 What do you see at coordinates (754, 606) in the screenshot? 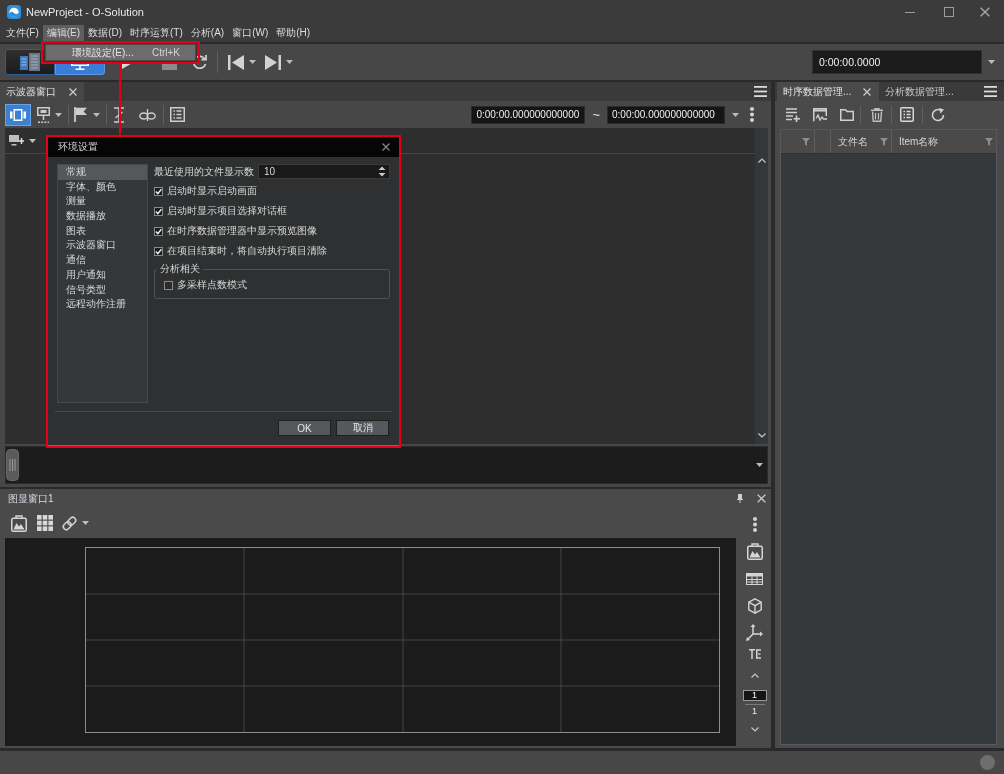
I see `cube-icon` at bounding box center [754, 606].